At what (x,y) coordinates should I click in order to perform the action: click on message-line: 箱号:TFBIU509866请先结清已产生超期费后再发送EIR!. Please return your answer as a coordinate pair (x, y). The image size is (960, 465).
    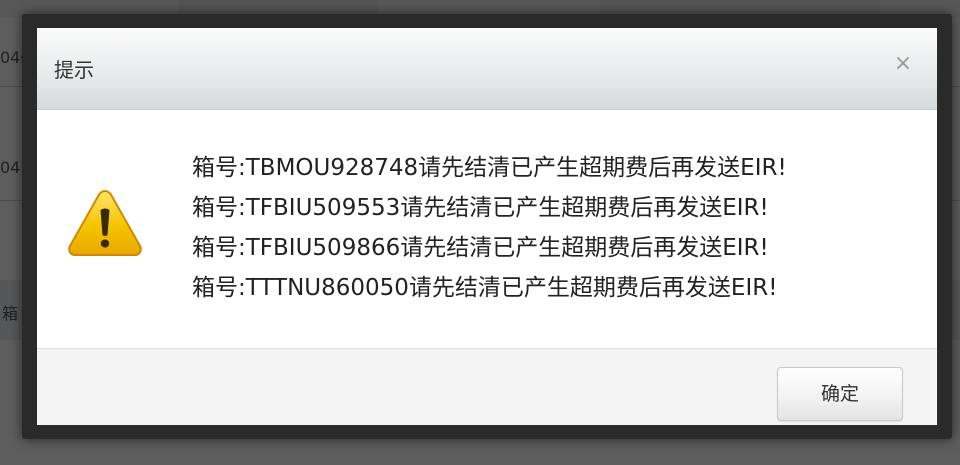
    Looking at the image, I should click on (480, 248).